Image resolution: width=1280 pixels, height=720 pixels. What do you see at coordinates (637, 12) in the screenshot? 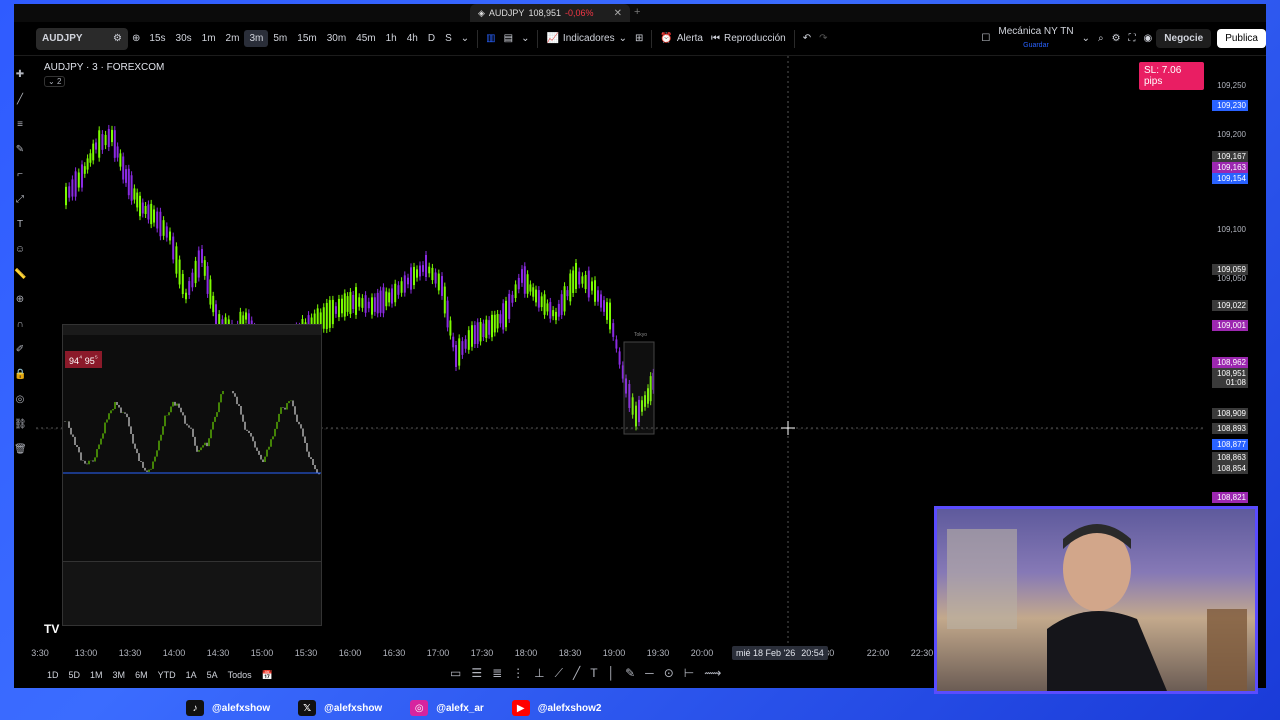
I see `new-tab-icon: +` at bounding box center [637, 12].